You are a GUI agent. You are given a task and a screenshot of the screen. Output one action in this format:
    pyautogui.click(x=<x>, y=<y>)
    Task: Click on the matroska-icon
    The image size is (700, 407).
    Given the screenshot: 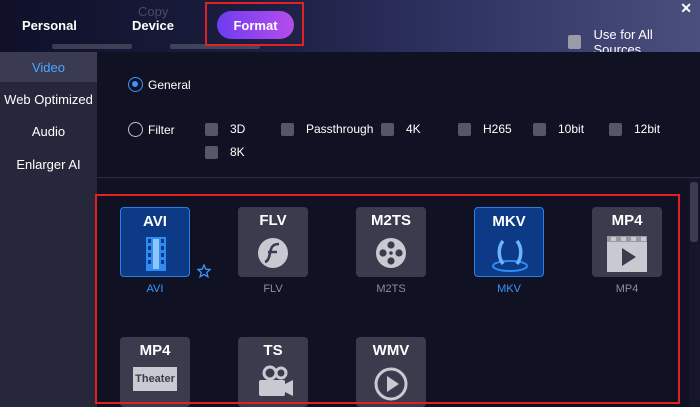 What is the action you would take?
    pyautogui.click(x=510, y=255)
    